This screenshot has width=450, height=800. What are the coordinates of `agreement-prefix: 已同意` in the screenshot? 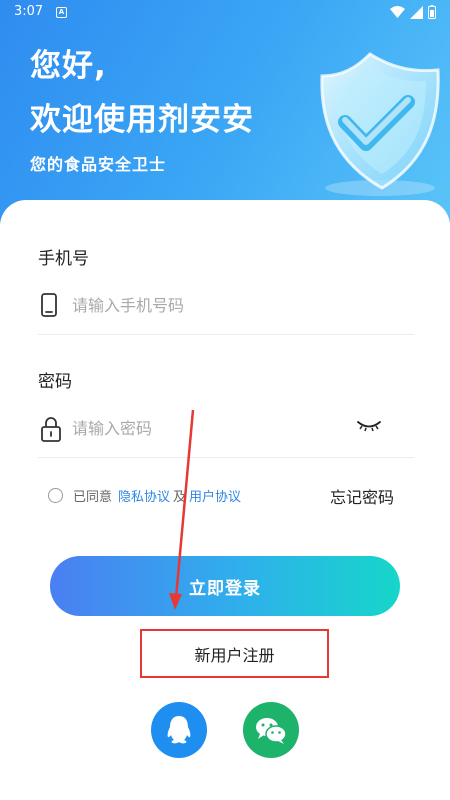 It's located at (93, 497).